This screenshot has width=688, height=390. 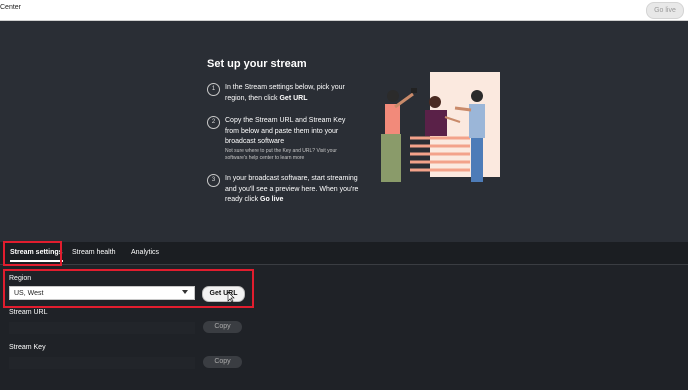 I want to click on streaming-illustration-image, so click(x=440, y=127).